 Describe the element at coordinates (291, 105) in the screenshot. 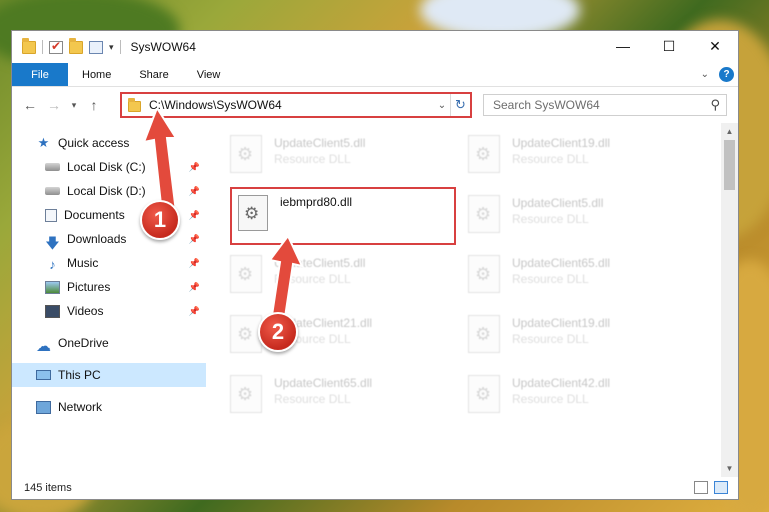

I see `address-path: C:\Windows\SysWOW64` at that location.